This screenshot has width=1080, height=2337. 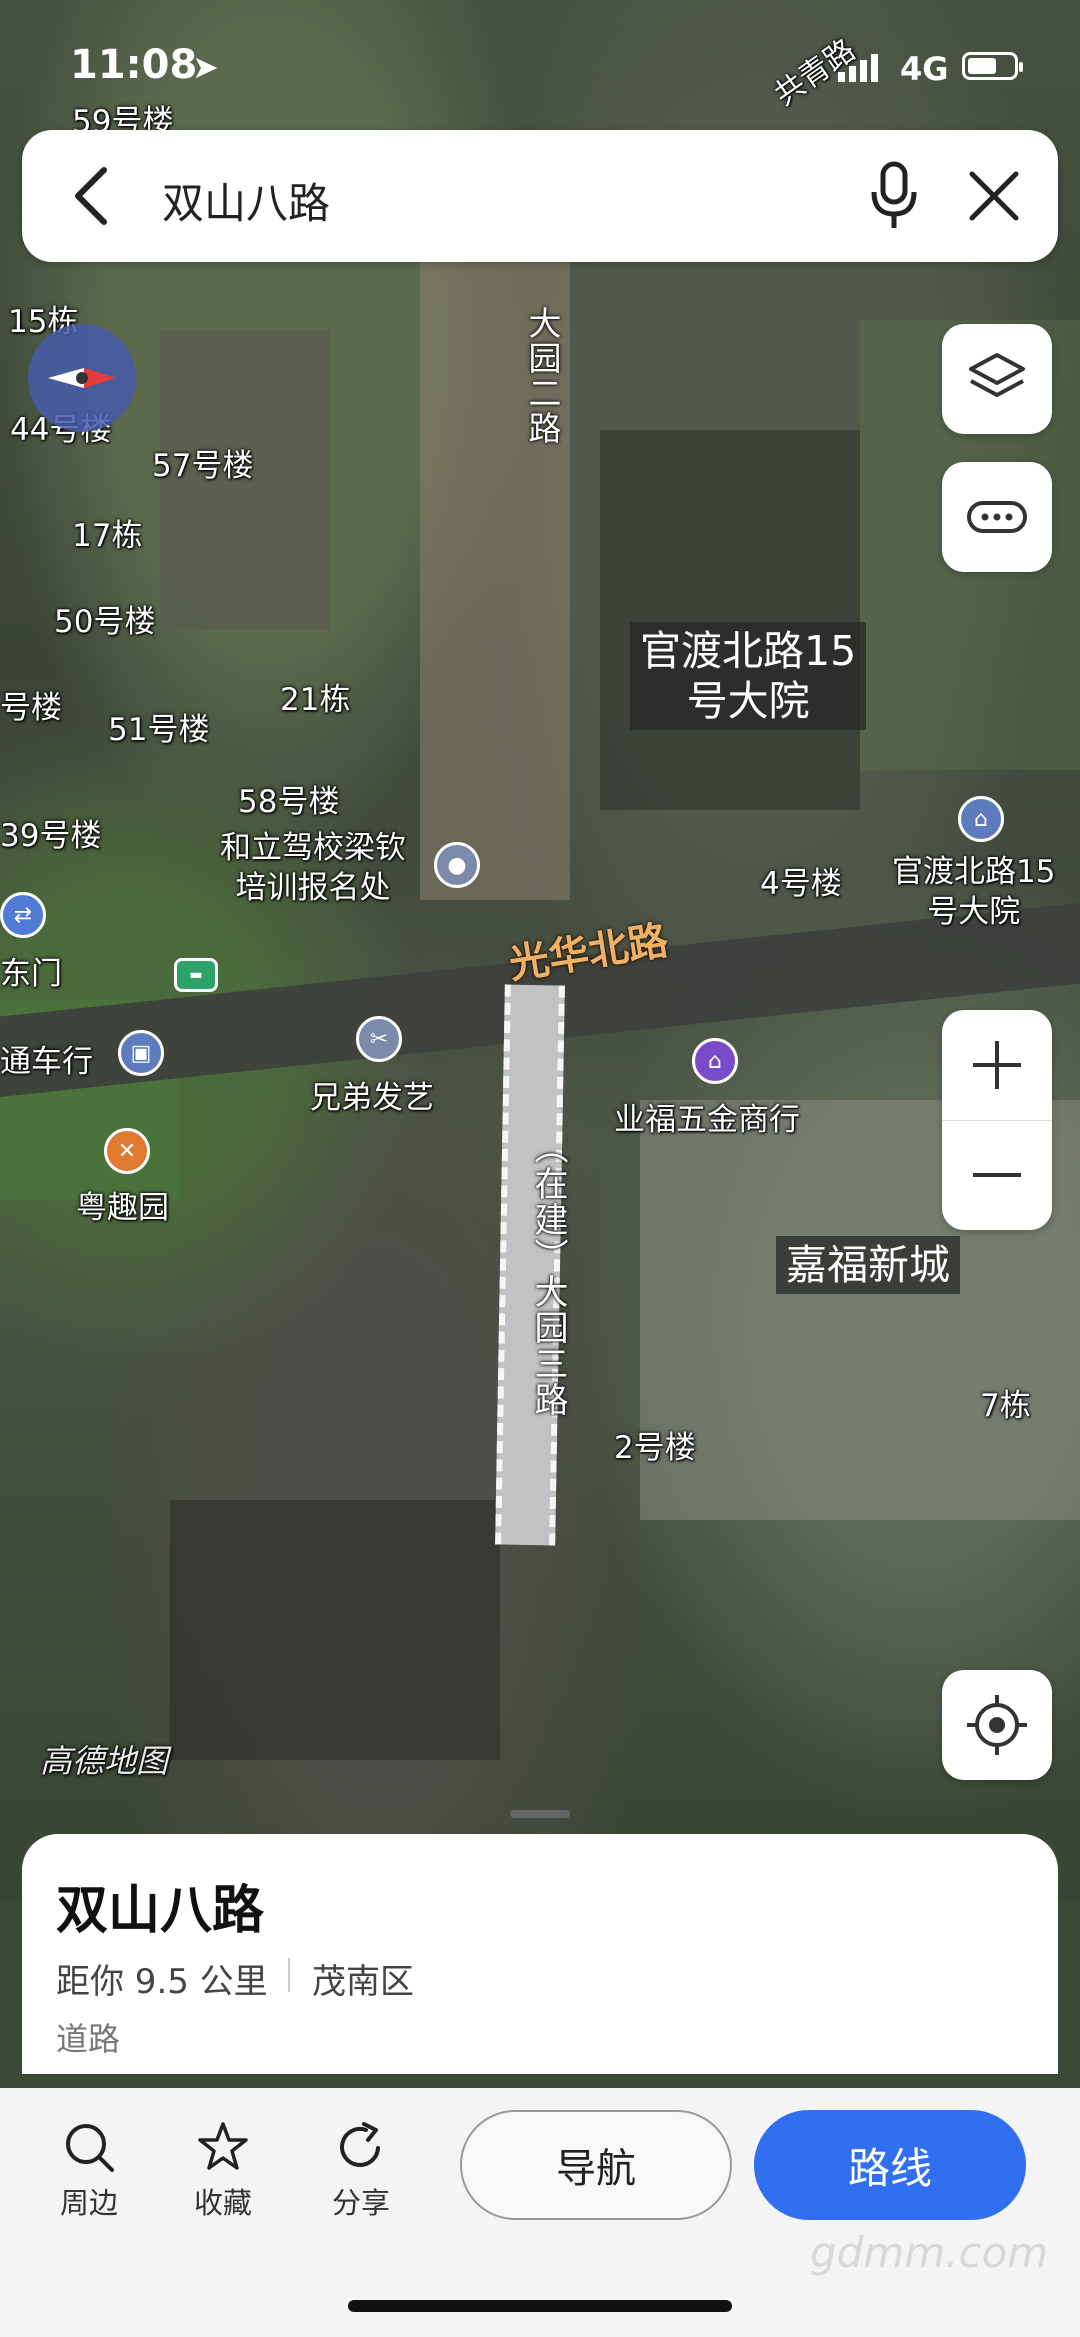 I want to click on share-icon, so click(x=360, y=2144).